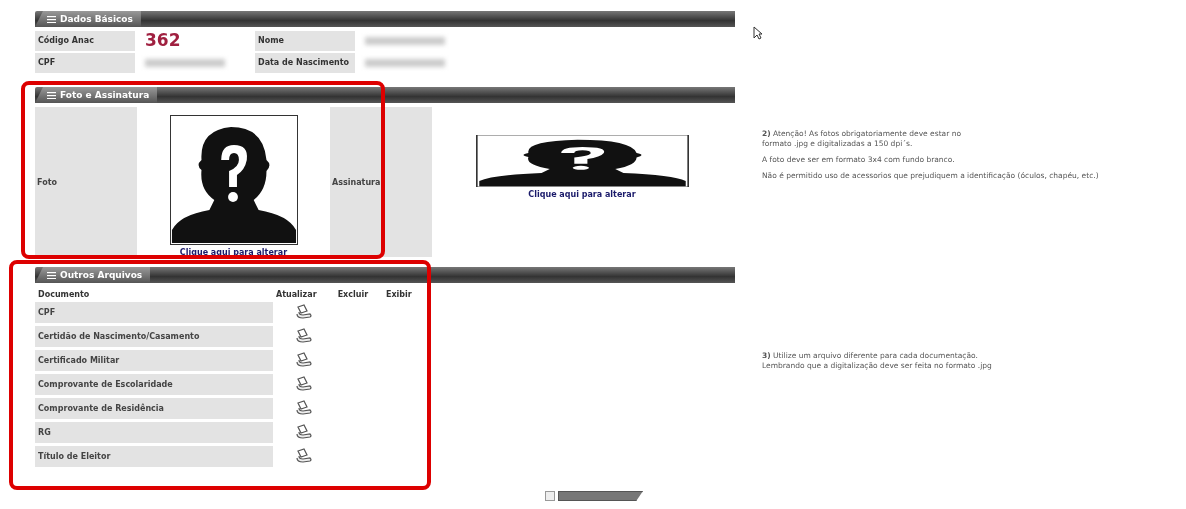 The image size is (1186, 509). Describe the element at coordinates (154, 312) in the screenshot. I see `document-name: CPF` at that location.